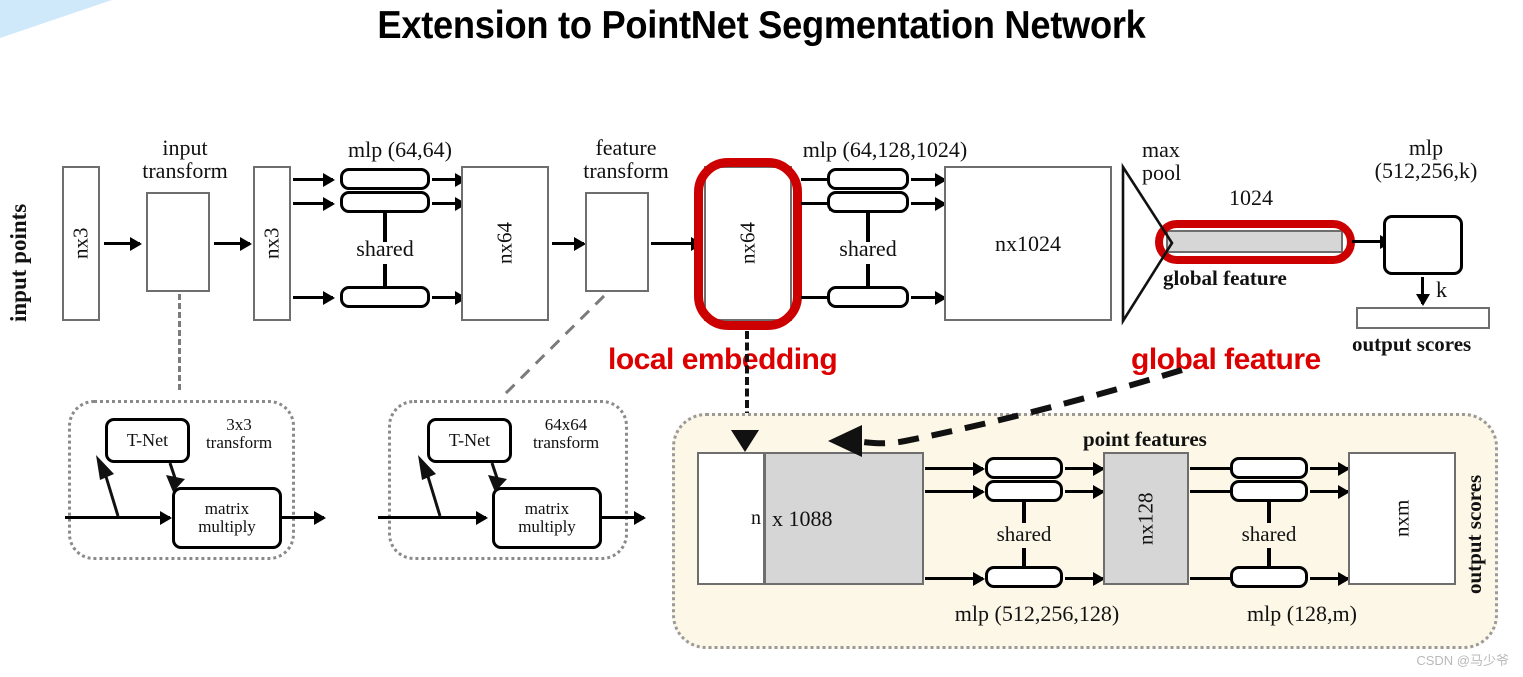 The image size is (1523, 677). I want to click on arrow-mlp3-to-output-scores, so click(1422, 290).